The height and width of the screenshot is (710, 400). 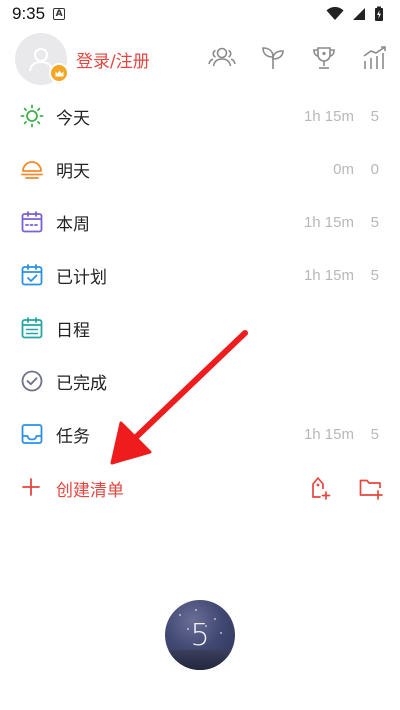 I want to click on signal-icon, so click(x=359, y=14).